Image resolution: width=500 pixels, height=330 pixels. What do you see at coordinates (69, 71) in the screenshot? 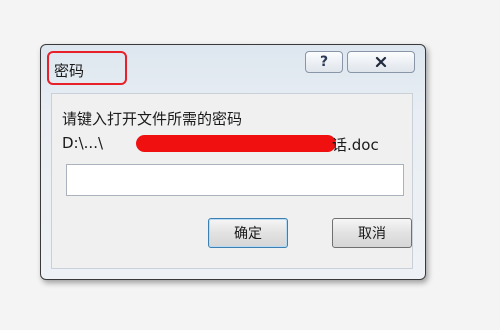
I see `dialog-title: 密码` at bounding box center [69, 71].